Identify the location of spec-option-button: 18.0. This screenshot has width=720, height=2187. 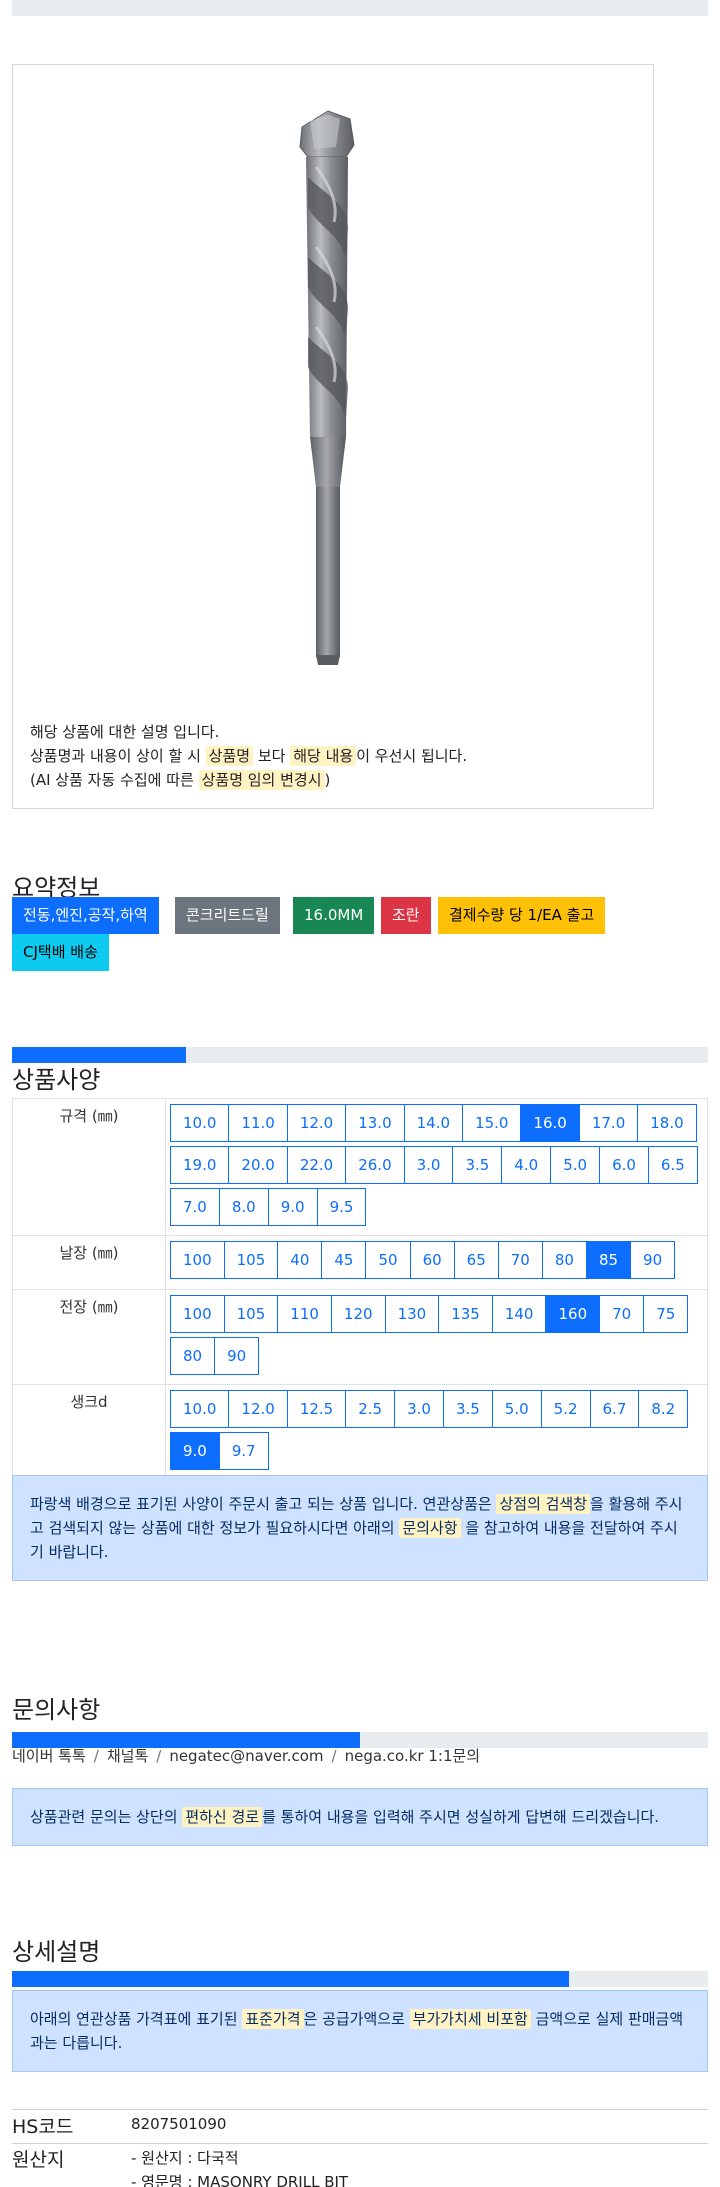
(667, 1123).